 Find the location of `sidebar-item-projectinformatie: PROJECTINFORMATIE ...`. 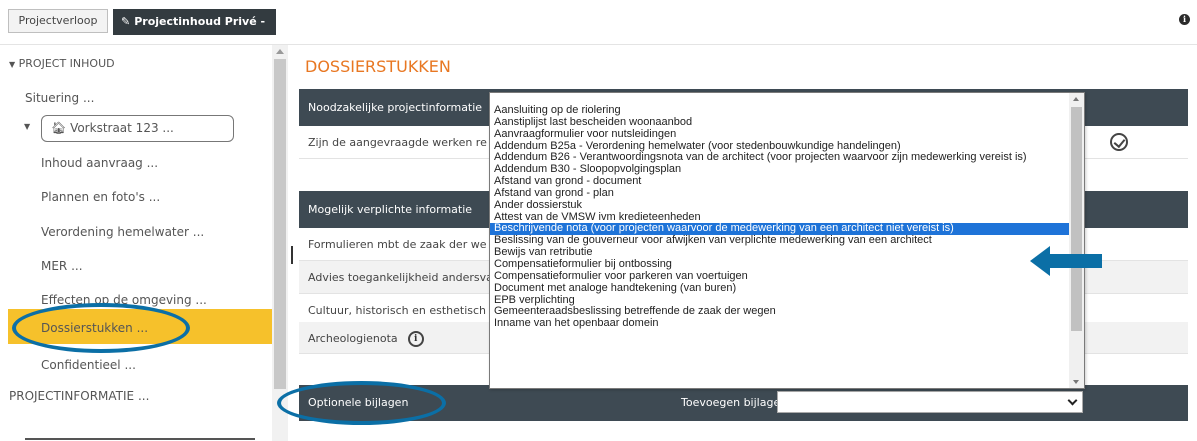

sidebar-item-projectinformatie: PROJECTINFORMATIE ... is located at coordinates (79, 396).